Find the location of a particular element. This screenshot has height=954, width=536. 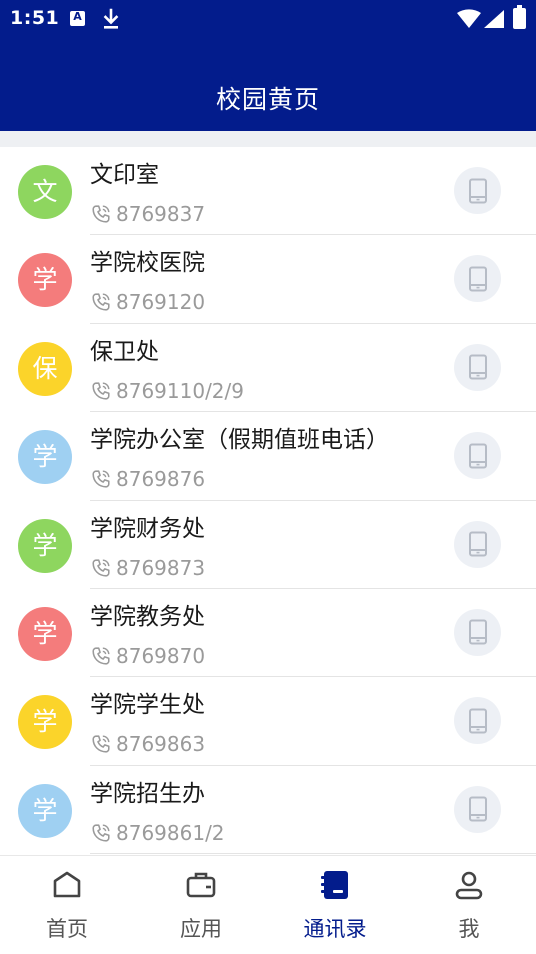

contact-row: 学学院校医院 8769120 is located at coordinates (268, 279).